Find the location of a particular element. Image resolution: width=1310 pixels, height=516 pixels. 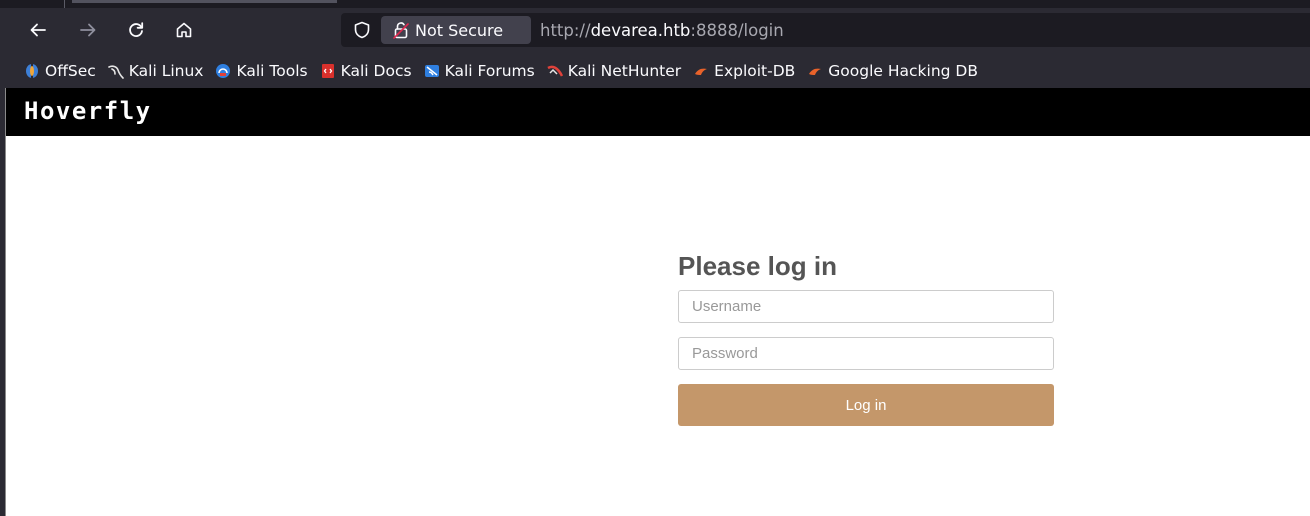

not-secure-indicator: Not Secure is located at coordinates (456, 30).